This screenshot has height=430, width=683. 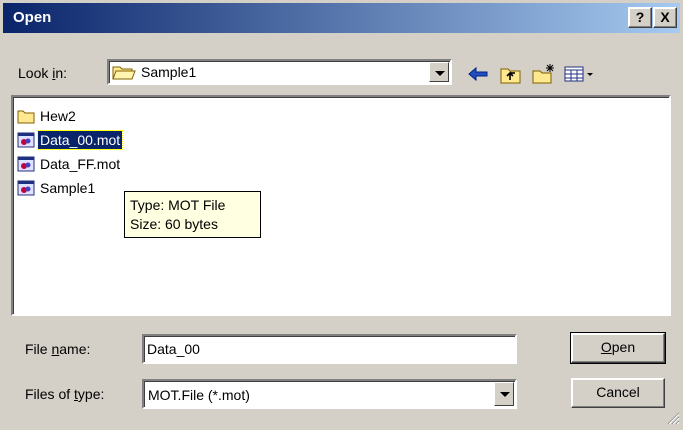 What do you see at coordinates (544, 74) in the screenshot?
I see `new-folder-icon` at bounding box center [544, 74].